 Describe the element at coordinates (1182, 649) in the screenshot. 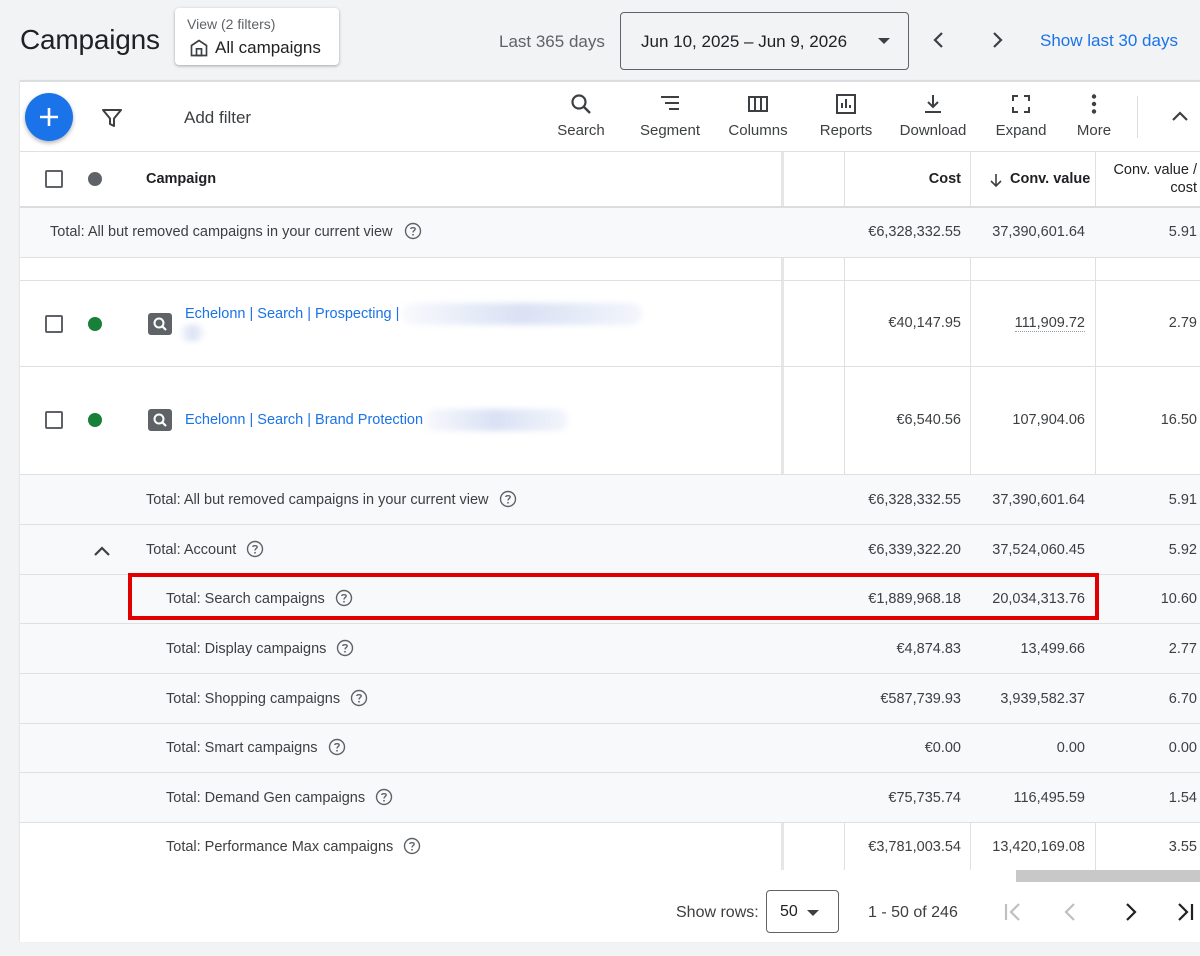

I see `total-ratio: 2.77` at that location.